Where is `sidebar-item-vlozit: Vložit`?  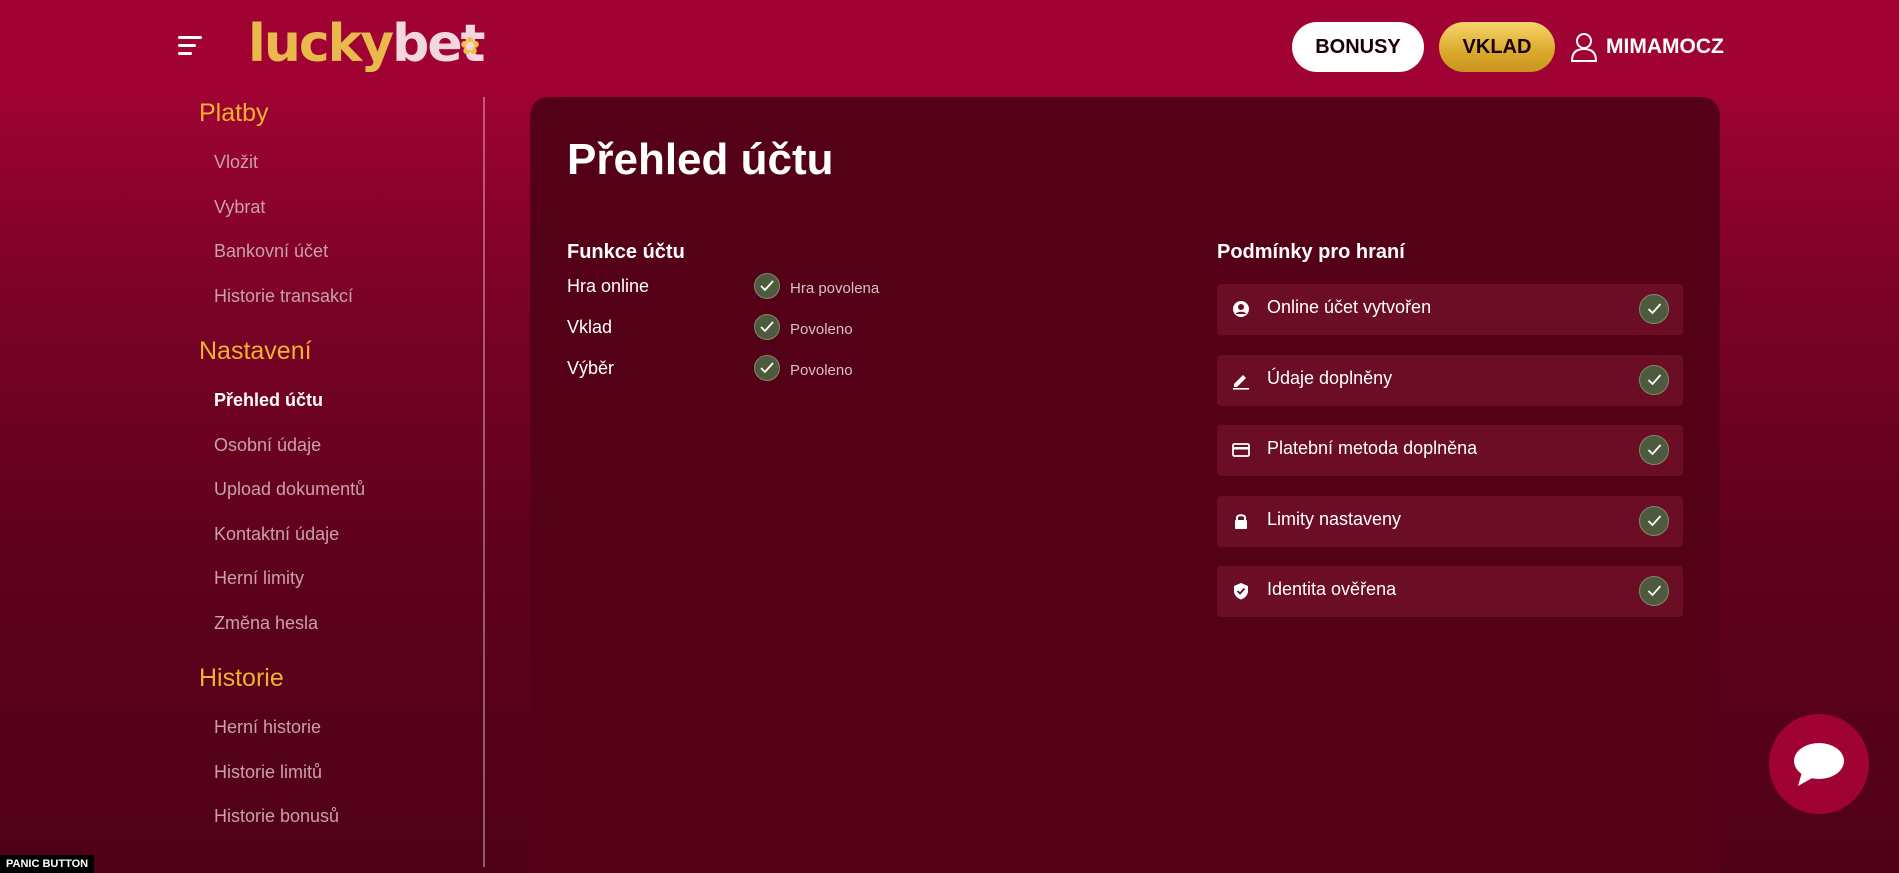 sidebar-item-vlozit: Vložit is located at coordinates (339, 173).